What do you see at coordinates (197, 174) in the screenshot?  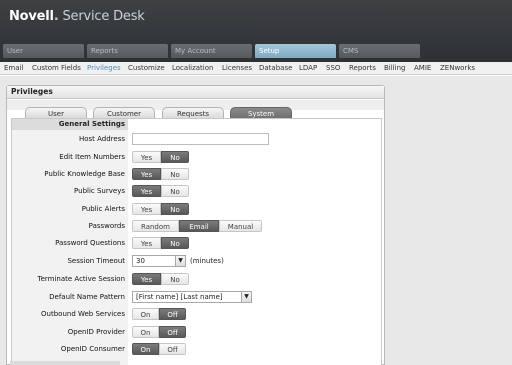 I see `row-public-kb: Public Knowledge Base Yes No` at bounding box center [197, 174].